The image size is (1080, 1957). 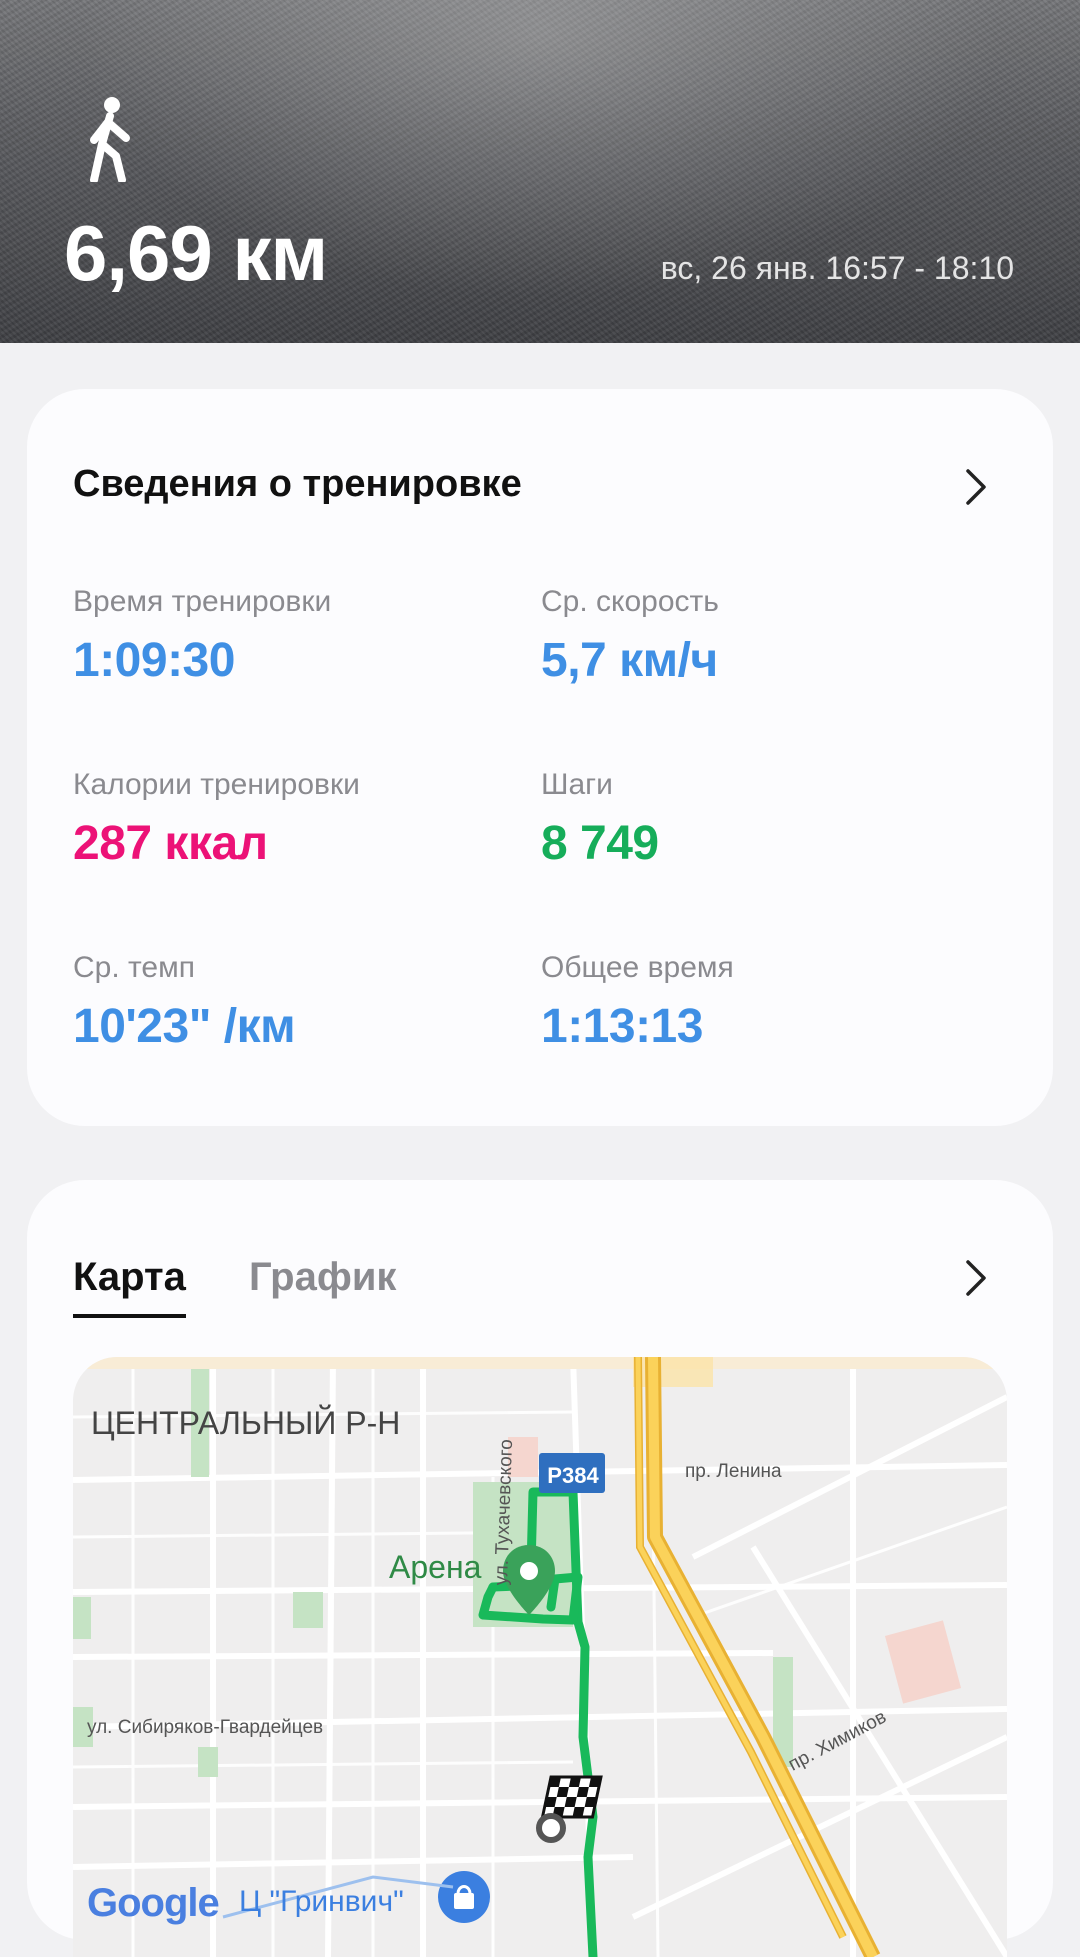 I want to click on tab-chart: График, so click(x=322, y=1277).